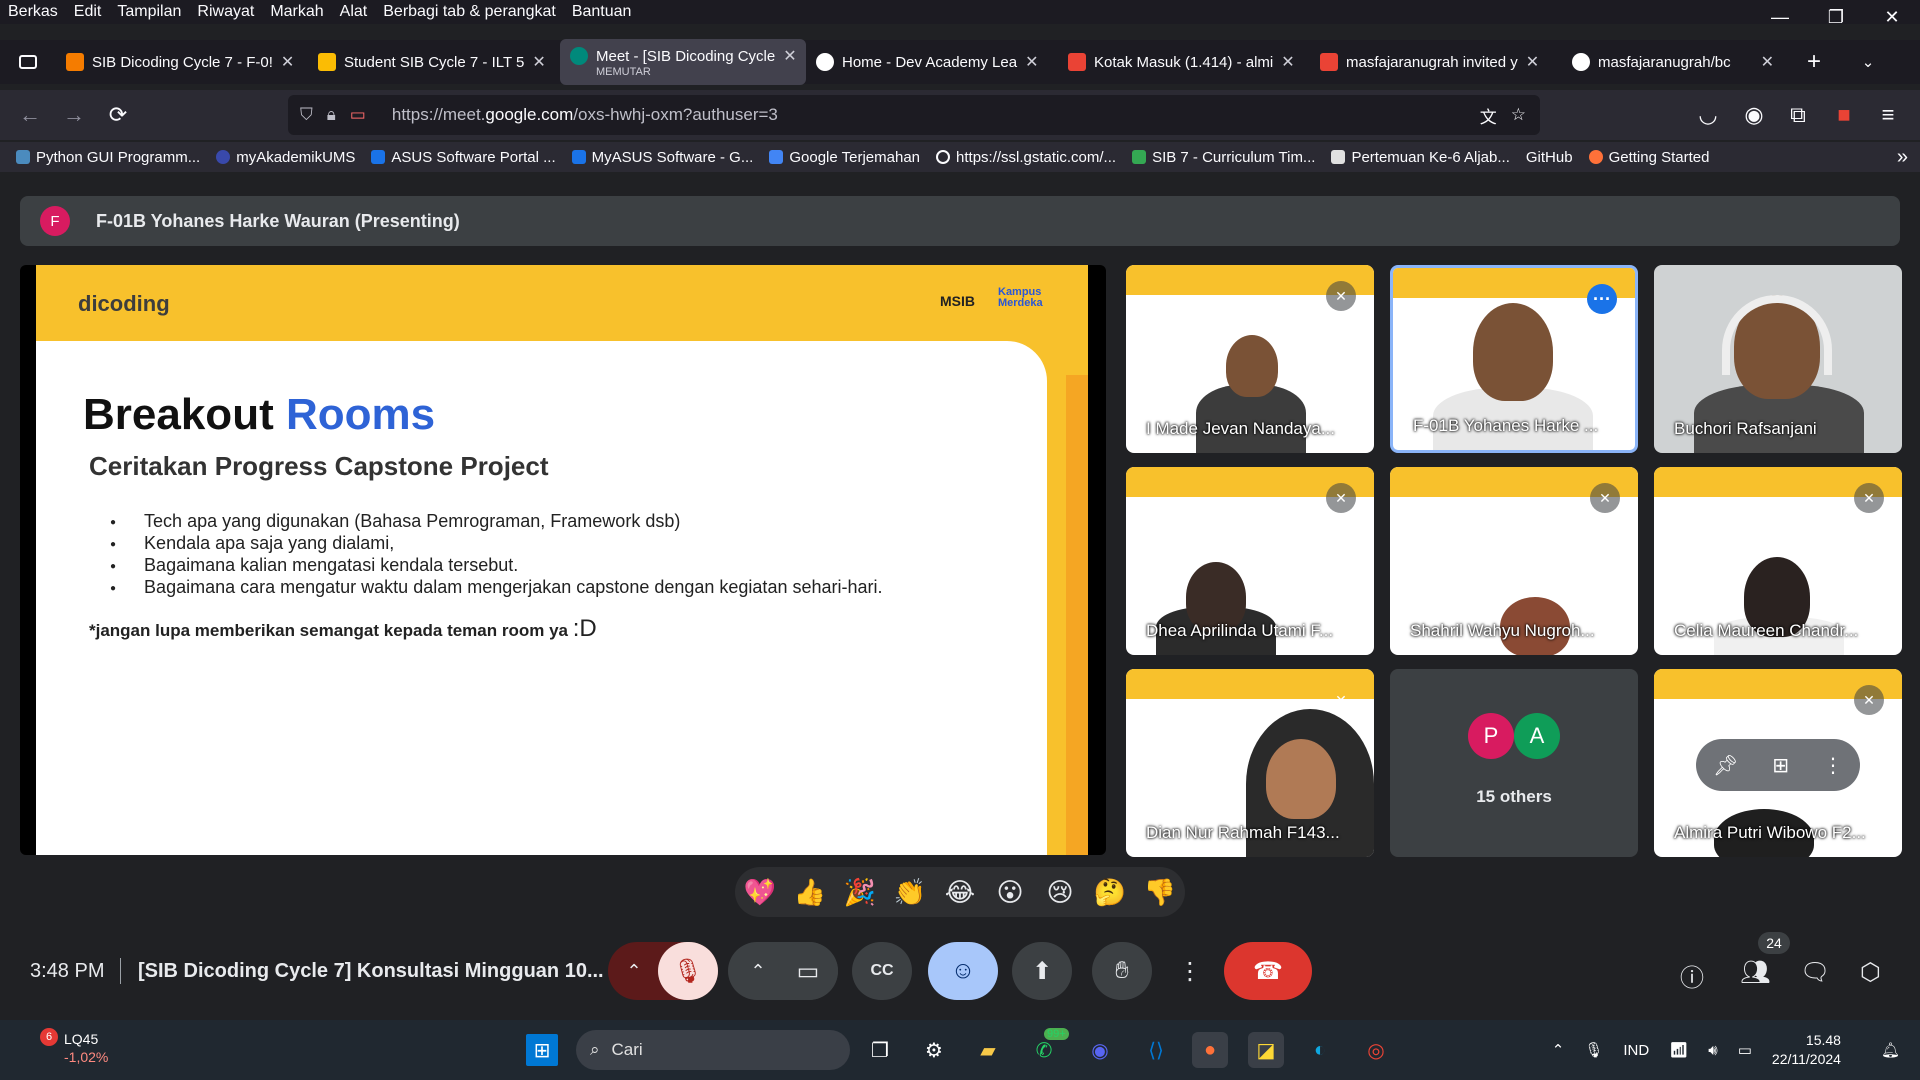 Image resolution: width=1920 pixels, height=1080 pixels. What do you see at coordinates (844, 157) in the screenshot?
I see `bookmark-google-translate: Google Terjemahan` at bounding box center [844, 157].